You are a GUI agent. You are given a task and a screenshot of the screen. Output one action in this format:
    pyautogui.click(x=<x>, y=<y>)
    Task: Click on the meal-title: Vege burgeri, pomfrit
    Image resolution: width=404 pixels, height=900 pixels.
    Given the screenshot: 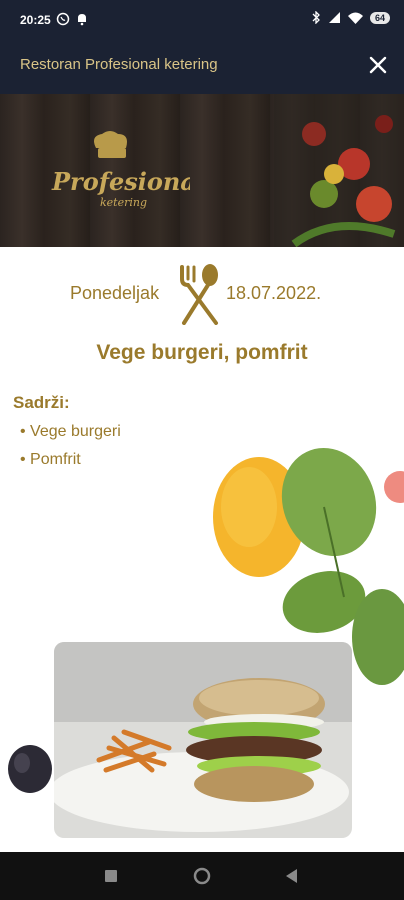 What is the action you would take?
    pyautogui.click(x=202, y=352)
    